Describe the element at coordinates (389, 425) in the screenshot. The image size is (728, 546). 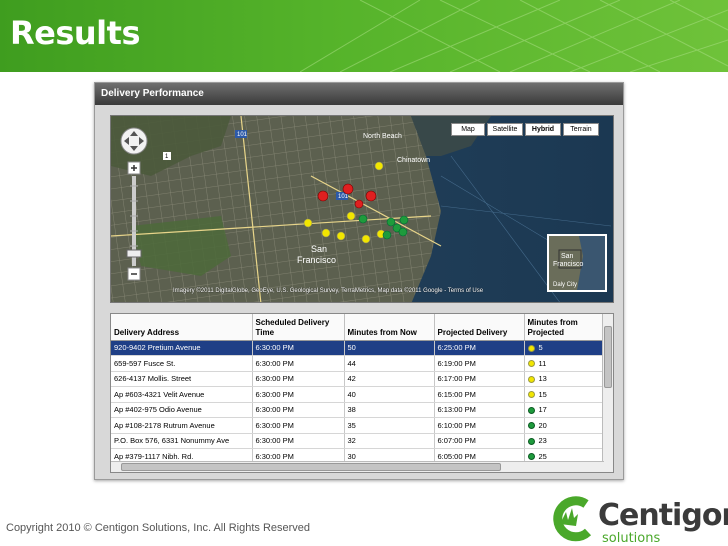
I see `cell-minutes-from-now: 35` at that location.